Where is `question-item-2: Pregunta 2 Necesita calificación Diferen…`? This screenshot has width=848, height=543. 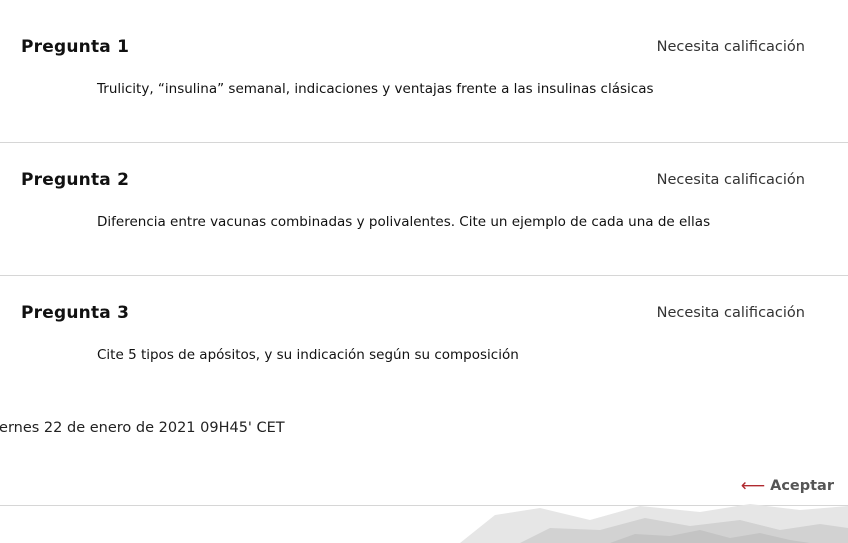 question-item-2: Pregunta 2 Necesita calificación Diferen… is located at coordinates (424, 205).